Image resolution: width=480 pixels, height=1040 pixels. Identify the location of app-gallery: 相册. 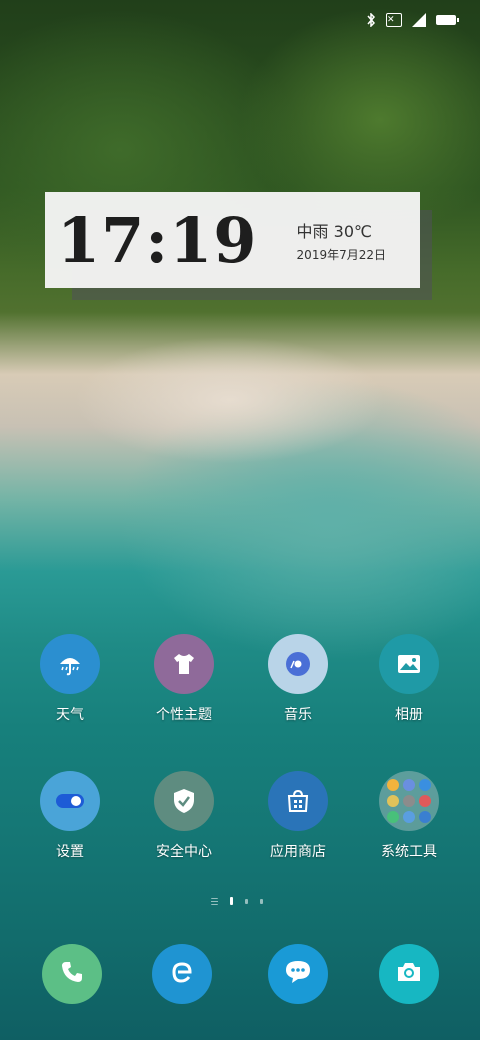
(409, 679).